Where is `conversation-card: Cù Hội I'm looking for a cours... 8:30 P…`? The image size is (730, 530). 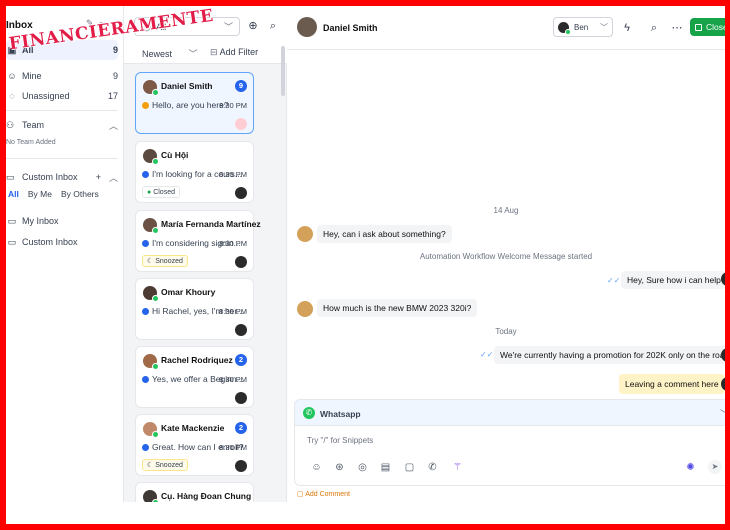 conversation-card: Cù Hội I'm looking for a cours... 8:30 P… is located at coordinates (194, 172).